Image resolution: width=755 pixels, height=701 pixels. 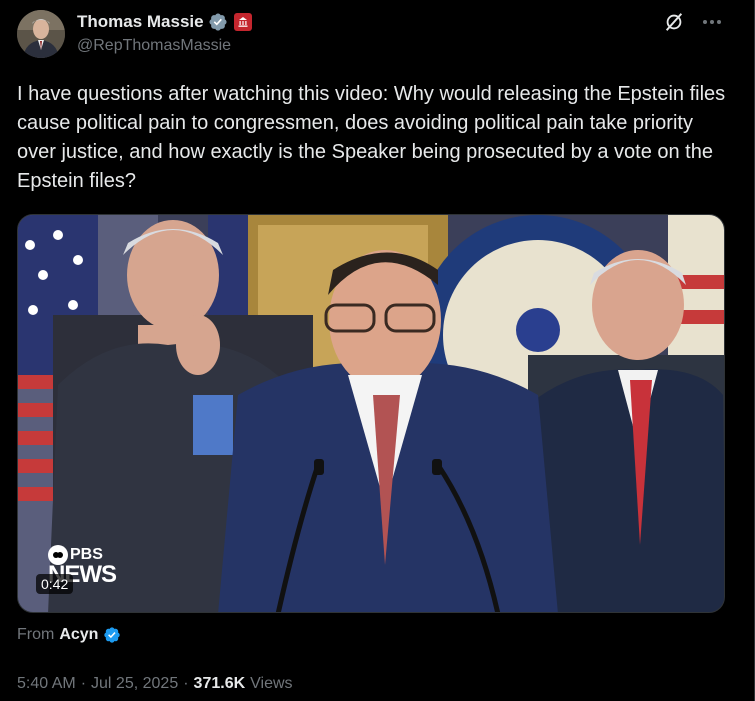 What do you see at coordinates (46, 684) in the screenshot?
I see `post-time: 5:40 AM` at bounding box center [46, 684].